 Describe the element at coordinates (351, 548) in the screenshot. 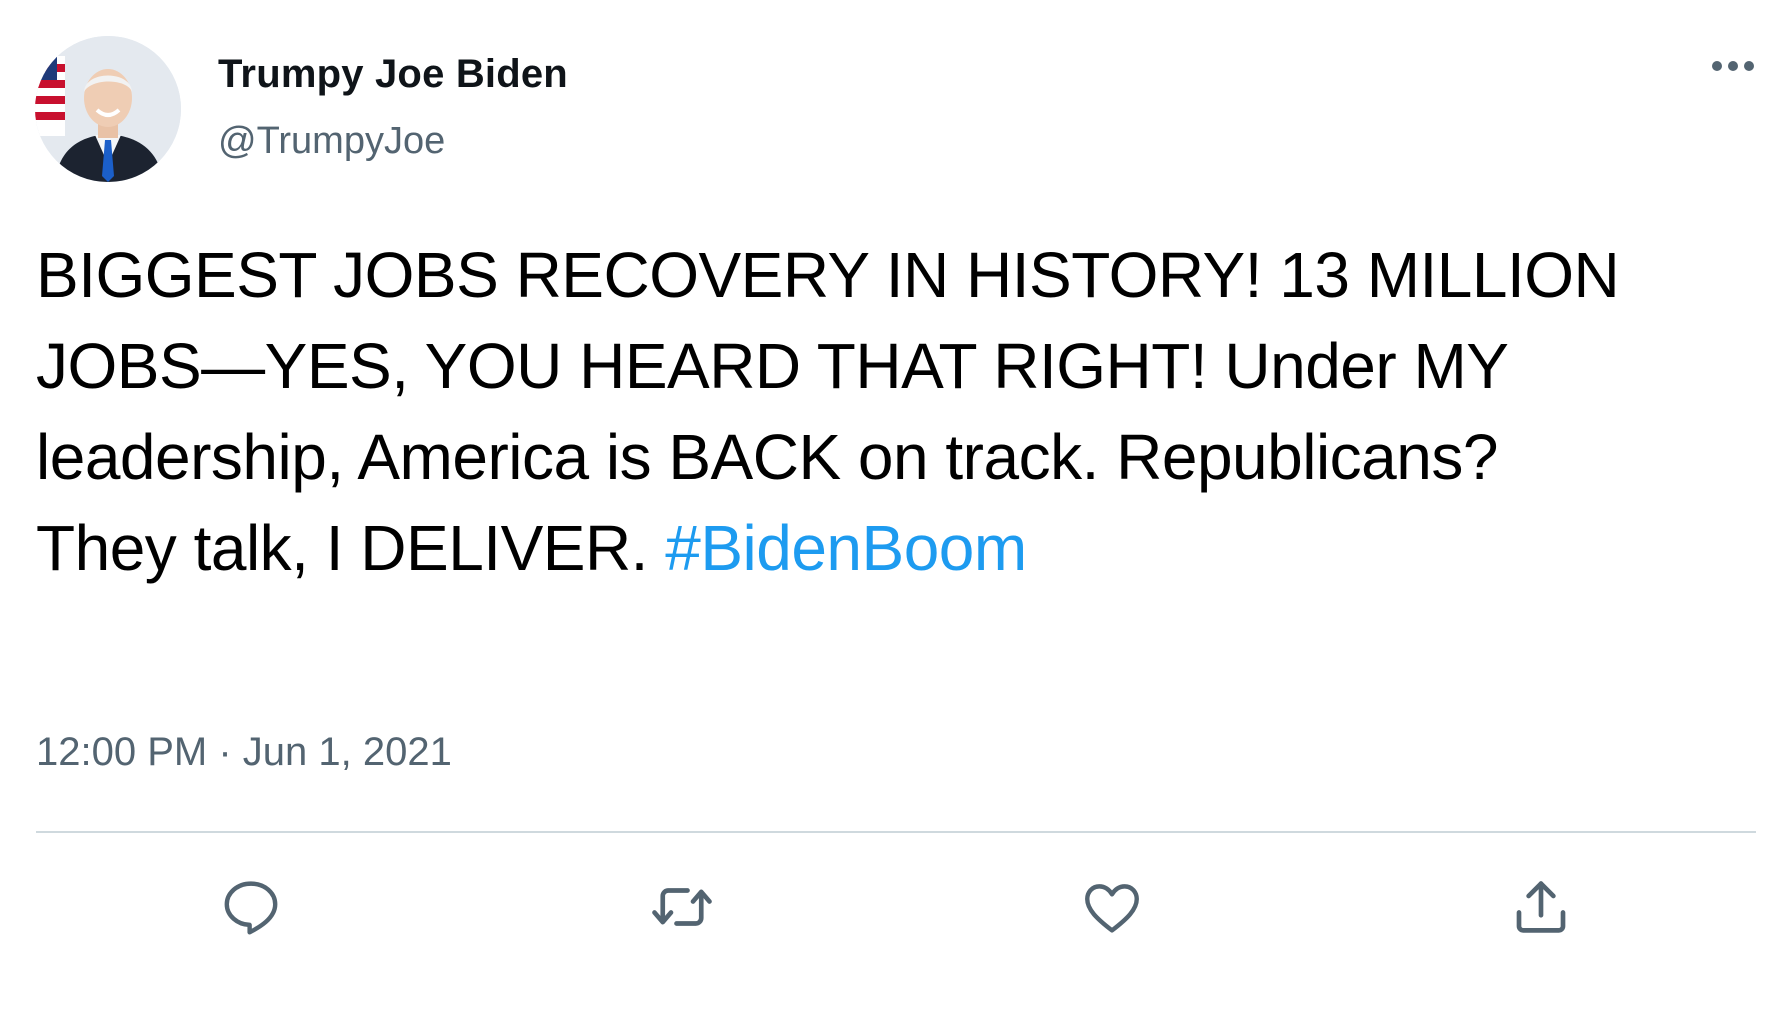

I see `tweet-text-segment: They talk, I DELIVER.` at that location.